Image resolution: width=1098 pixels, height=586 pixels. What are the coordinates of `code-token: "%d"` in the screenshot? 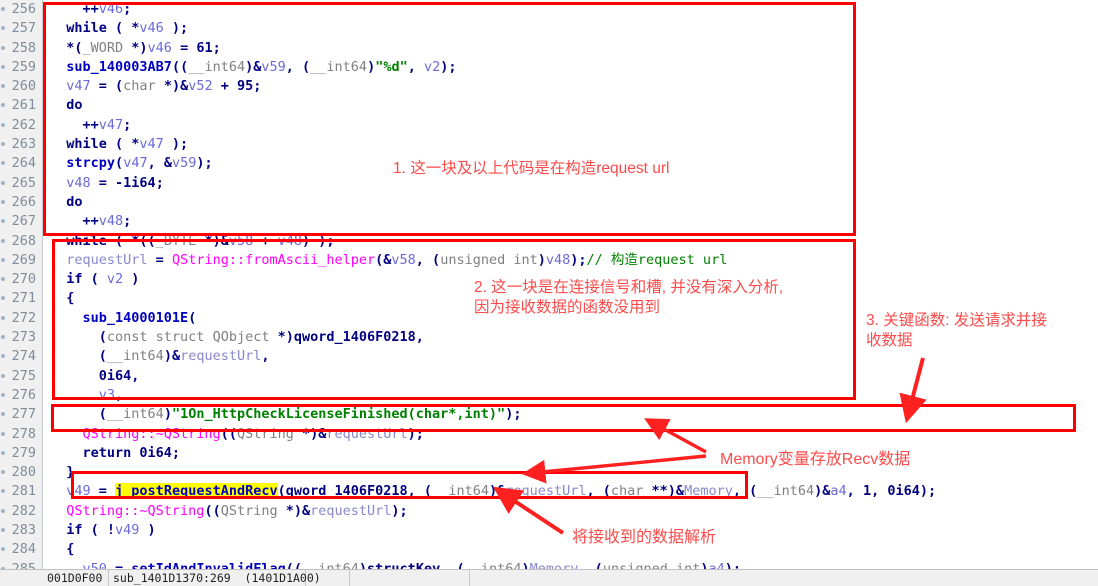 It's located at (391, 67).